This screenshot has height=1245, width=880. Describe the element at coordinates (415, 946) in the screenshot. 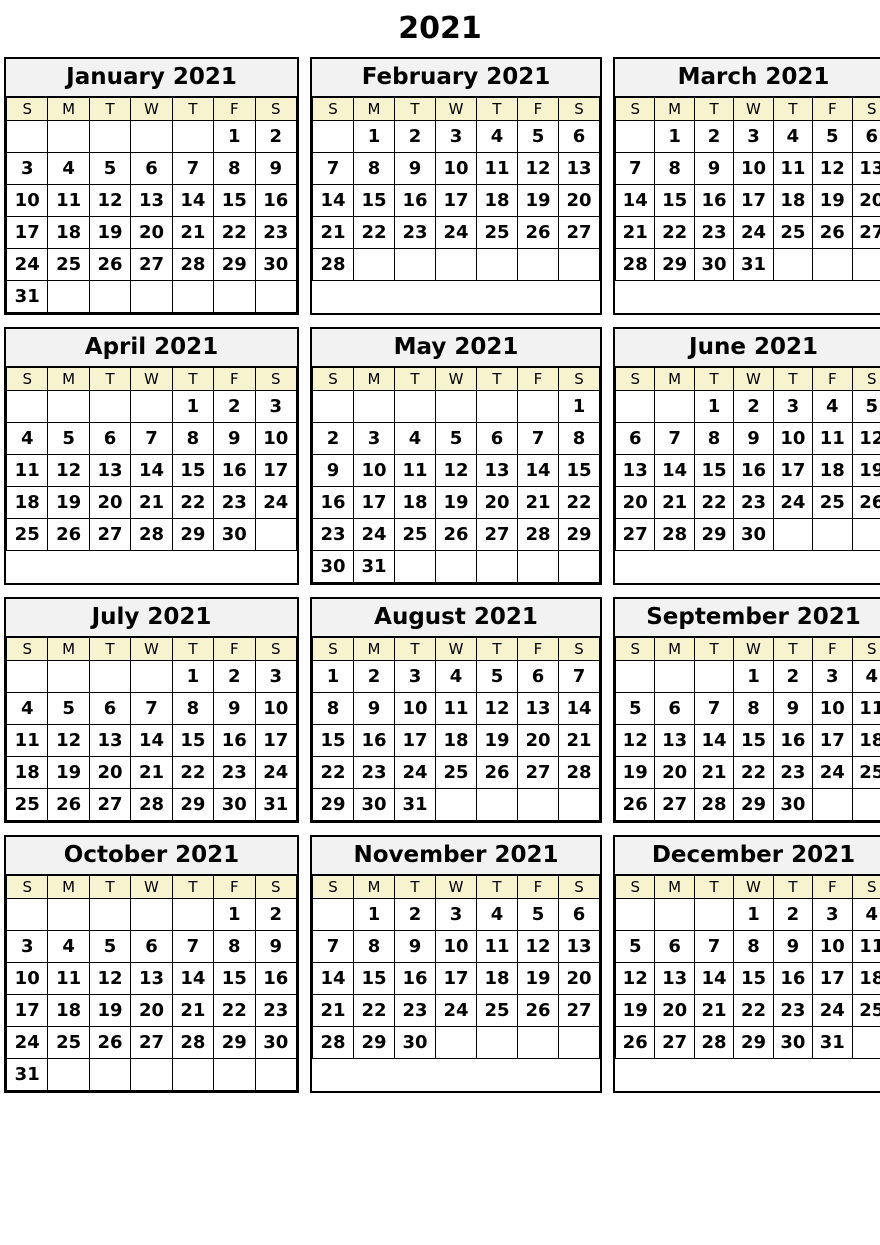

I see `day-cell: 9` at that location.